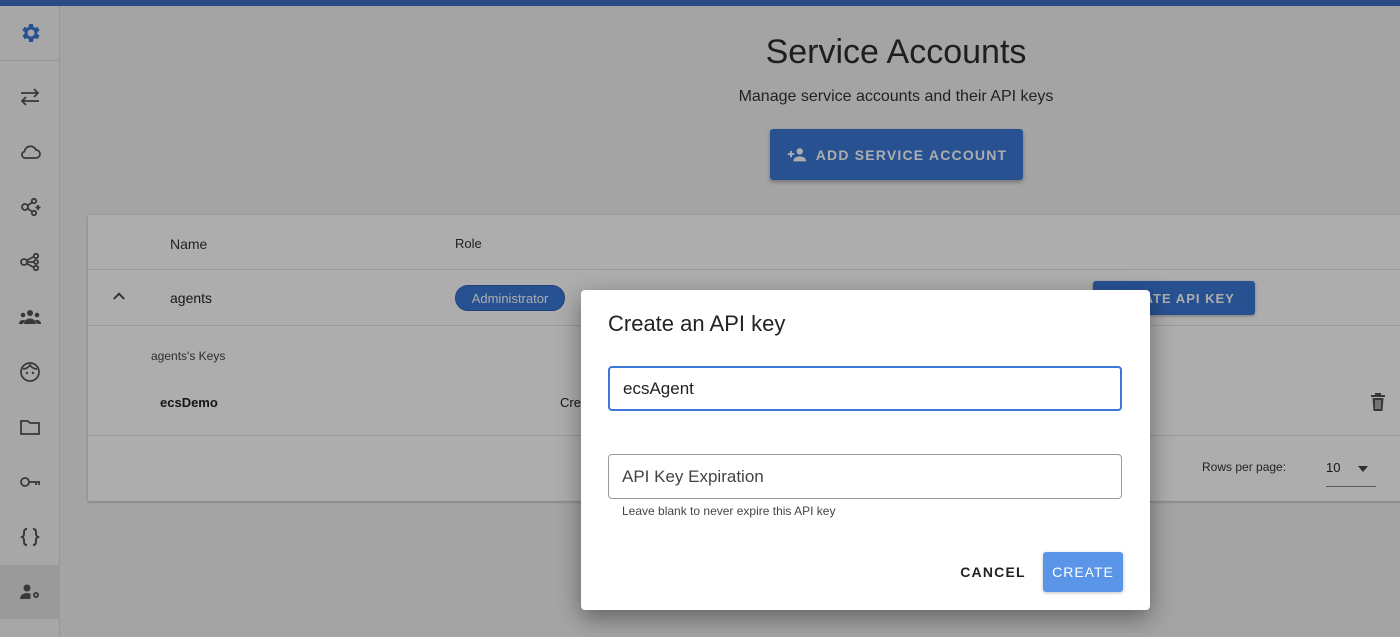 This screenshot has width=1400, height=637. What do you see at coordinates (1083, 572) in the screenshot?
I see `create-button: CREATE` at bounding box center [1083, 572].